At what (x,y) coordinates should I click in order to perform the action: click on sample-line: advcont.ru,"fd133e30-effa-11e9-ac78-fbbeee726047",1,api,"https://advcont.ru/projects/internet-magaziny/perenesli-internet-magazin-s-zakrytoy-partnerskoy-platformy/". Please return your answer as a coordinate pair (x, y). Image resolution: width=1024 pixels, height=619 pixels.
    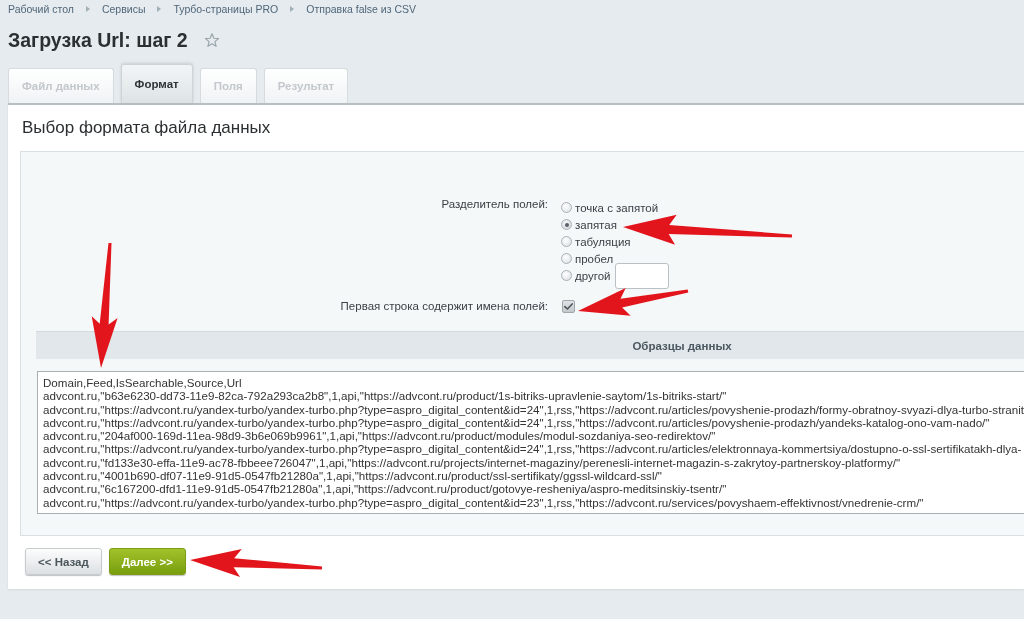
    Looking at the image, I should click on (472, 462).